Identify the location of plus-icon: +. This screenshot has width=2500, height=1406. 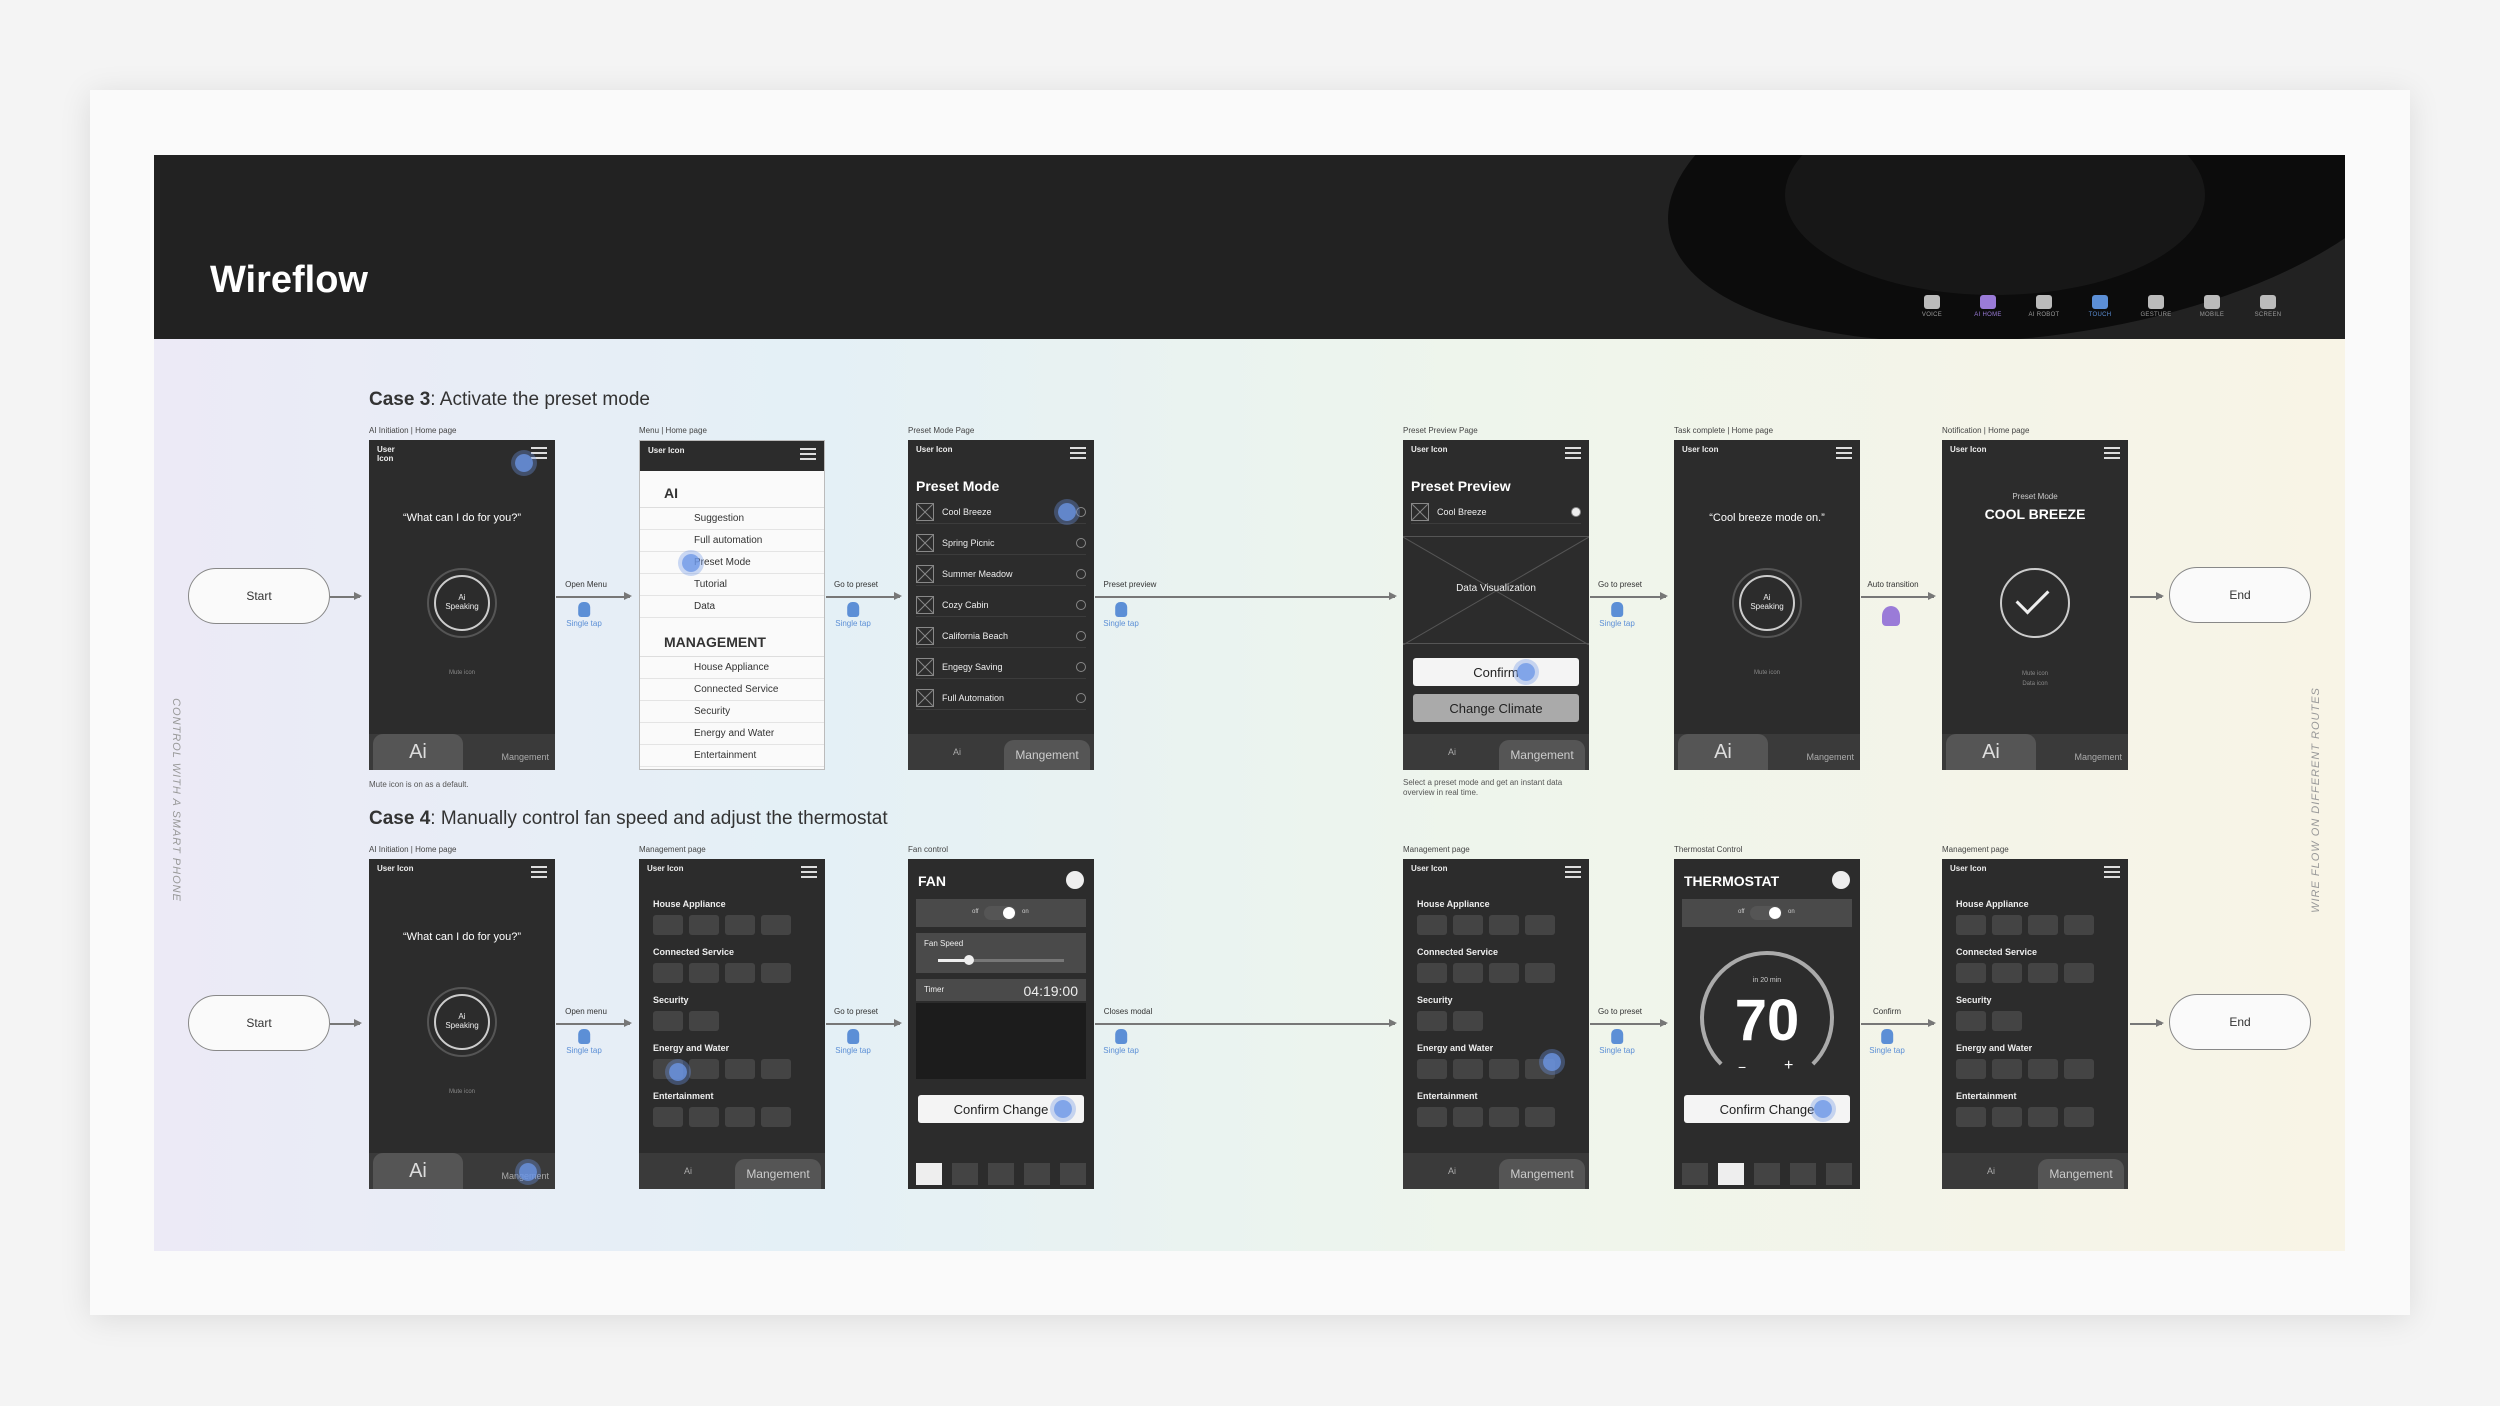
(1788, 1066).